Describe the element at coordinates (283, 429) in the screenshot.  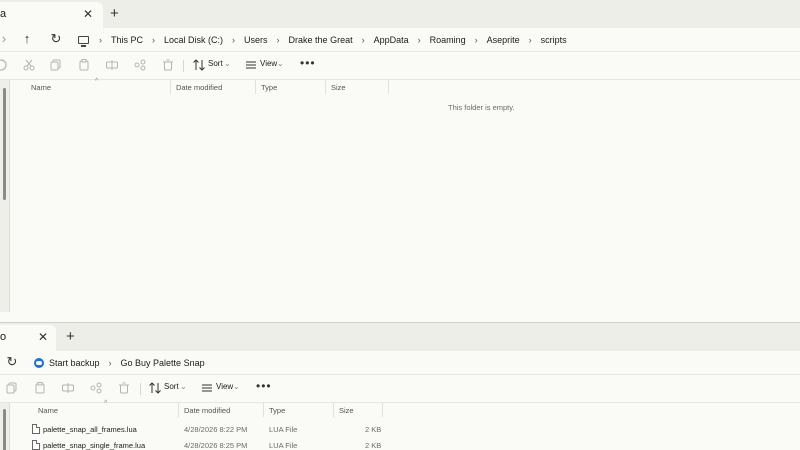
I see `file-type: LUA File` at that location.